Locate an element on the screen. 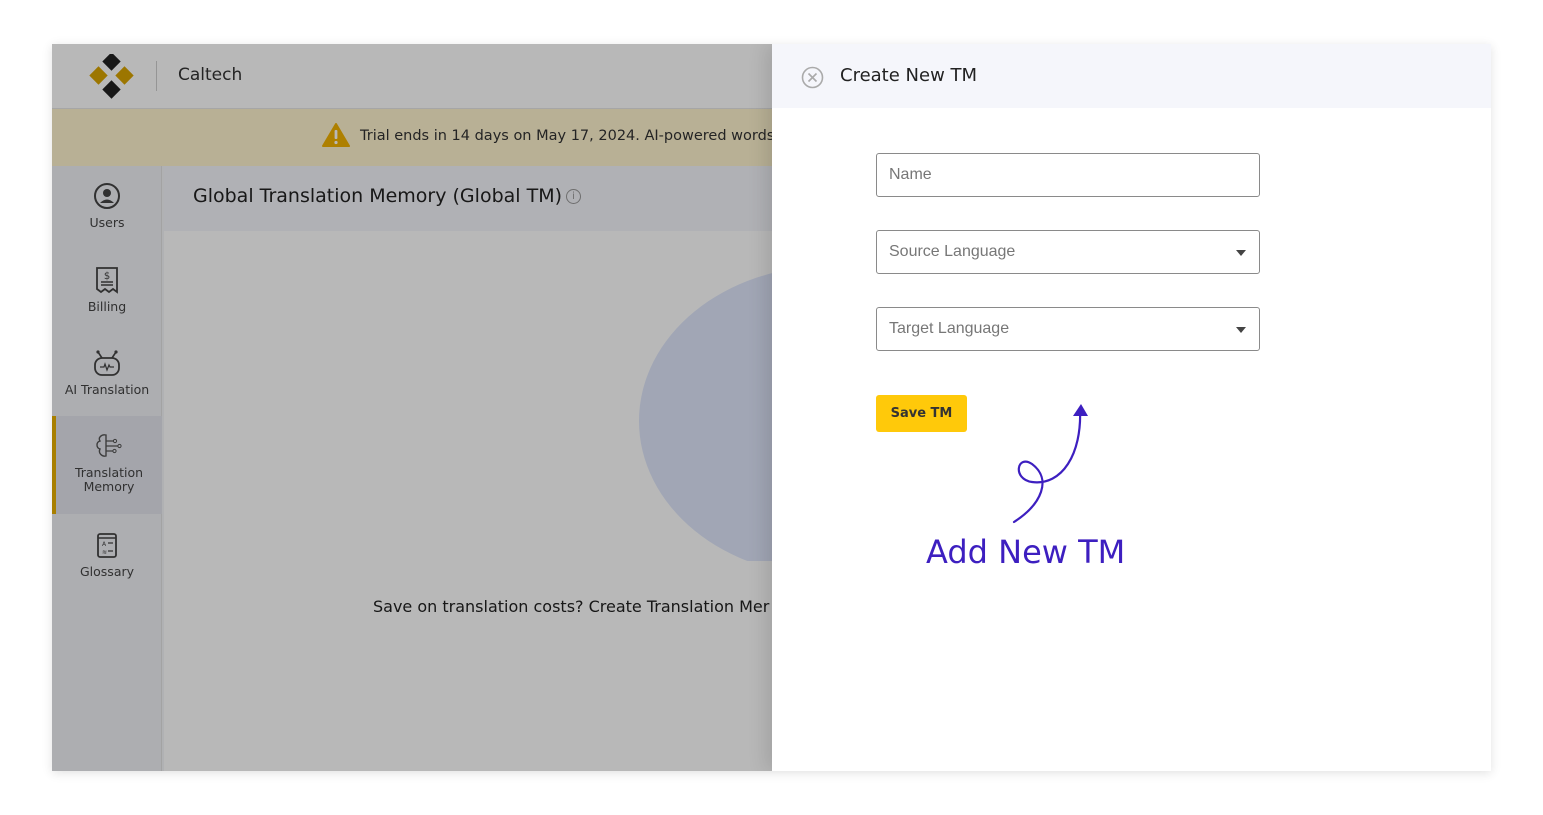 This screenshot has height=815, width=1543. source-language-placeholder: Source Language is located at coordinates (952, 251).